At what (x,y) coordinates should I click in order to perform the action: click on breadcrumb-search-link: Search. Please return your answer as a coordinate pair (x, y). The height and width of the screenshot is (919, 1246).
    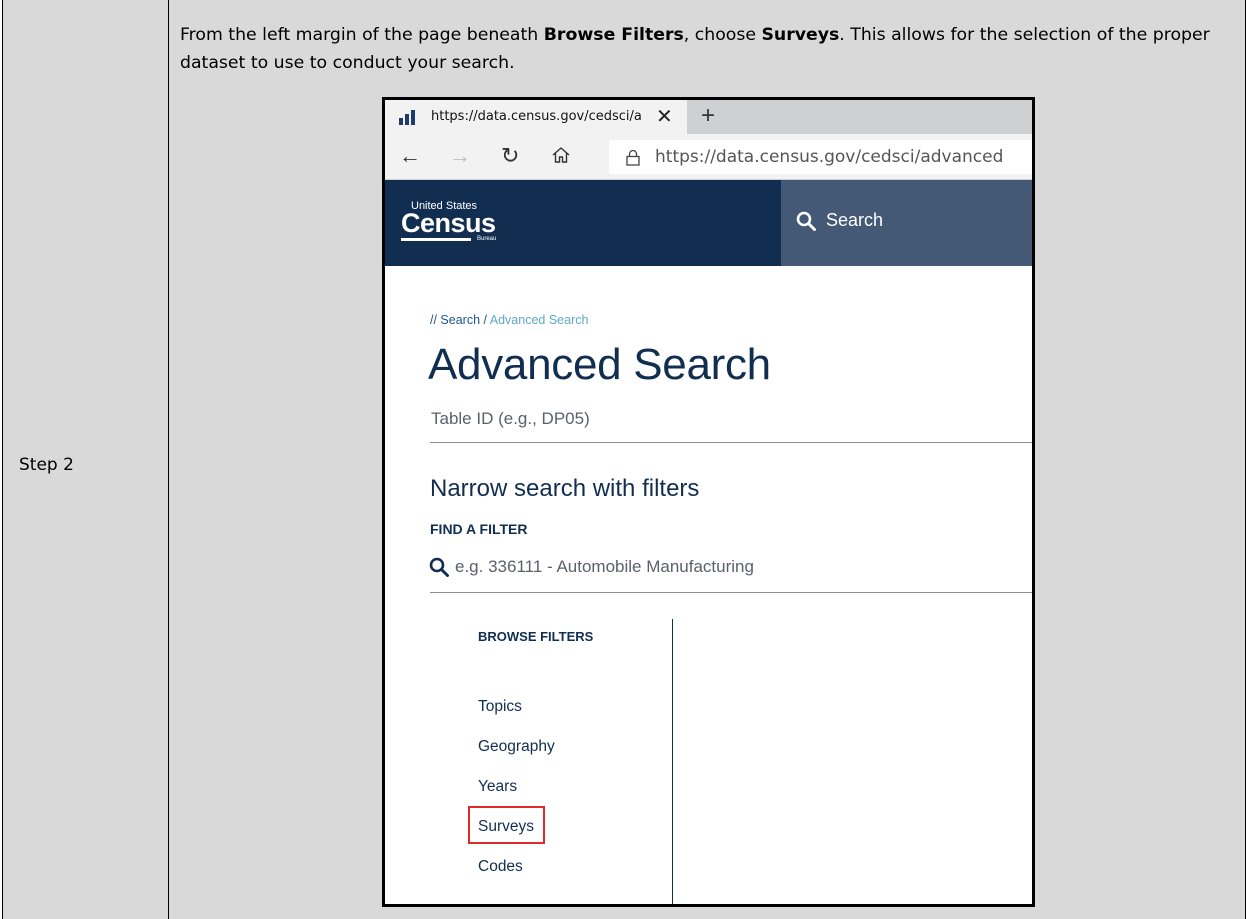
    Looking at the image, I should click on (460, 320).